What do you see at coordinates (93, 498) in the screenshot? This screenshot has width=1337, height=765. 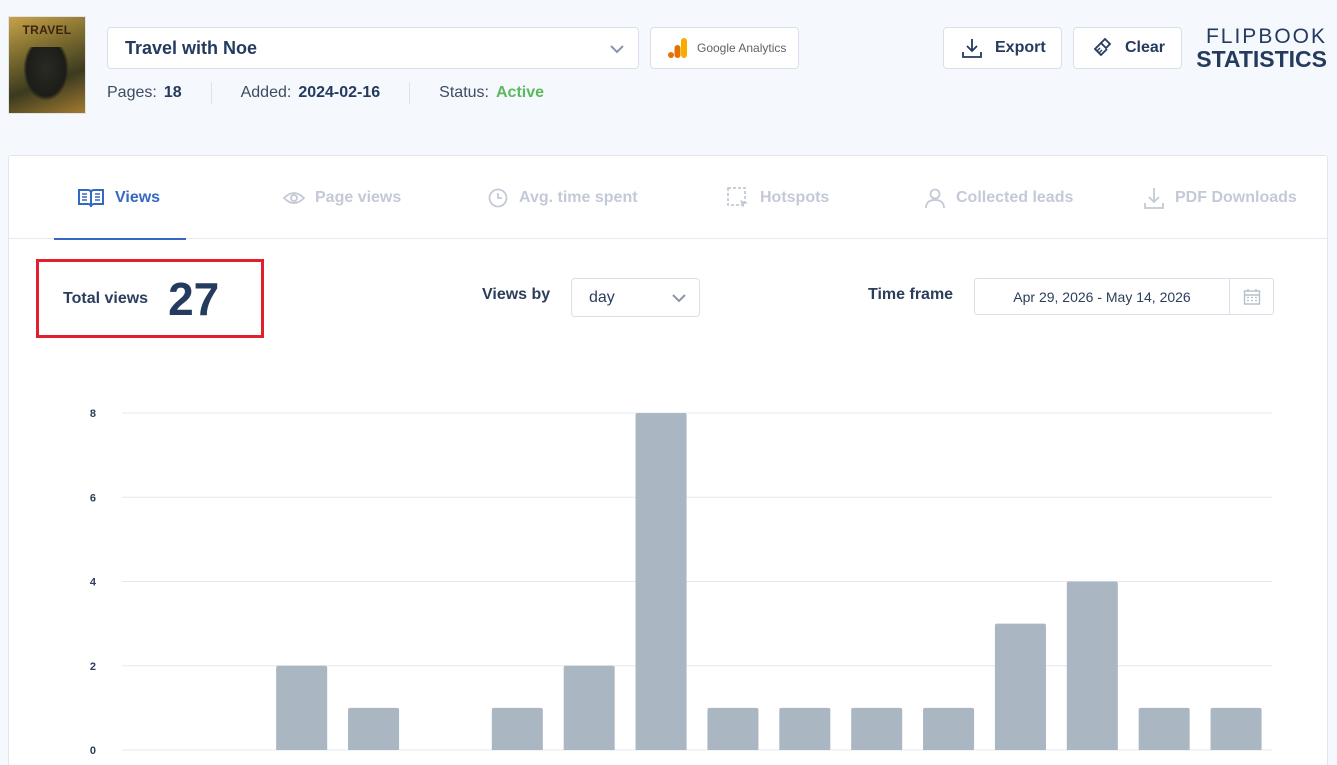 I see `y-tick-label: 6` at bounding box center [93, 498].